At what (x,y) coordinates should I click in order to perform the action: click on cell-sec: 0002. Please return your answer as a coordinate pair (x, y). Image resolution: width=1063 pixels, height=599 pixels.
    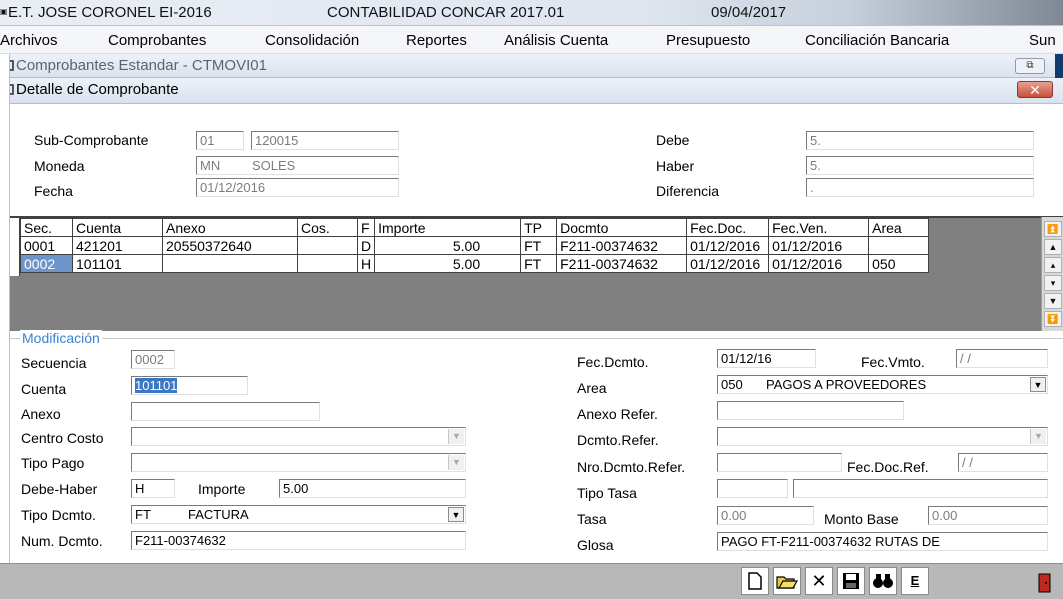
    Looking at the image, I should click on (46, 263).